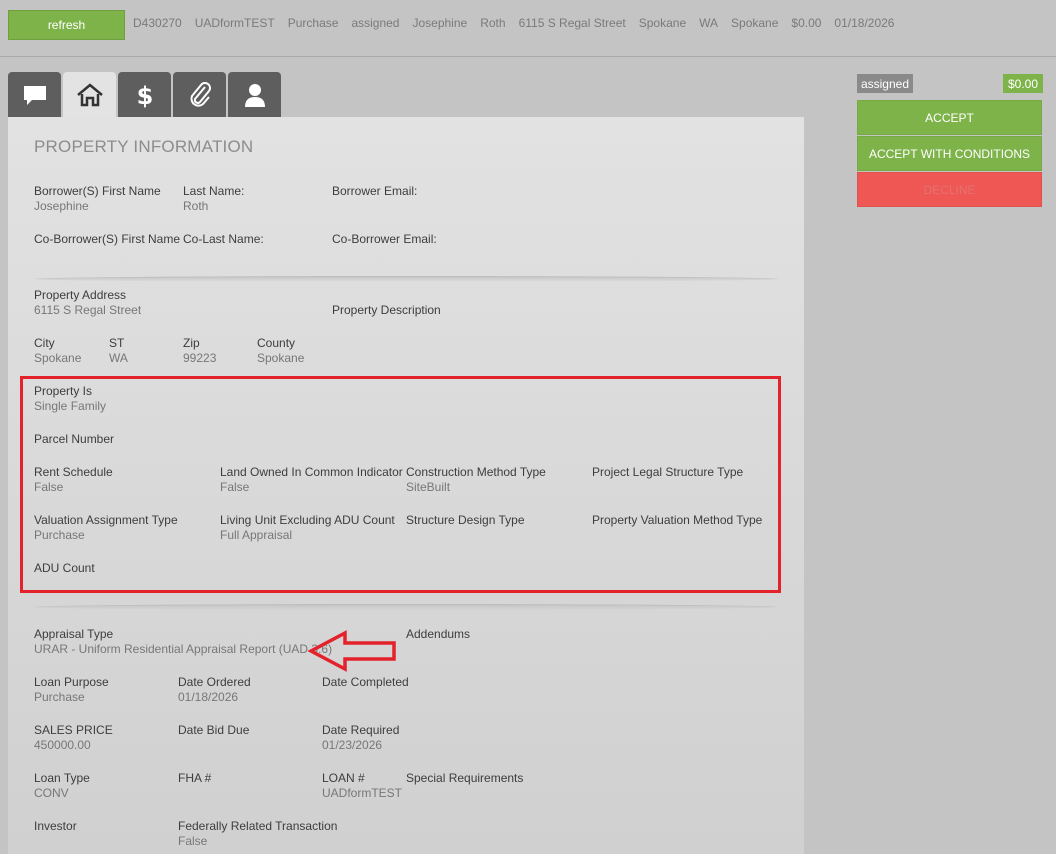  Describe the element at coordinates (73, 737) in the screenshot. I see `sales-price-field: SALES PRICE 450000.00` at that location.